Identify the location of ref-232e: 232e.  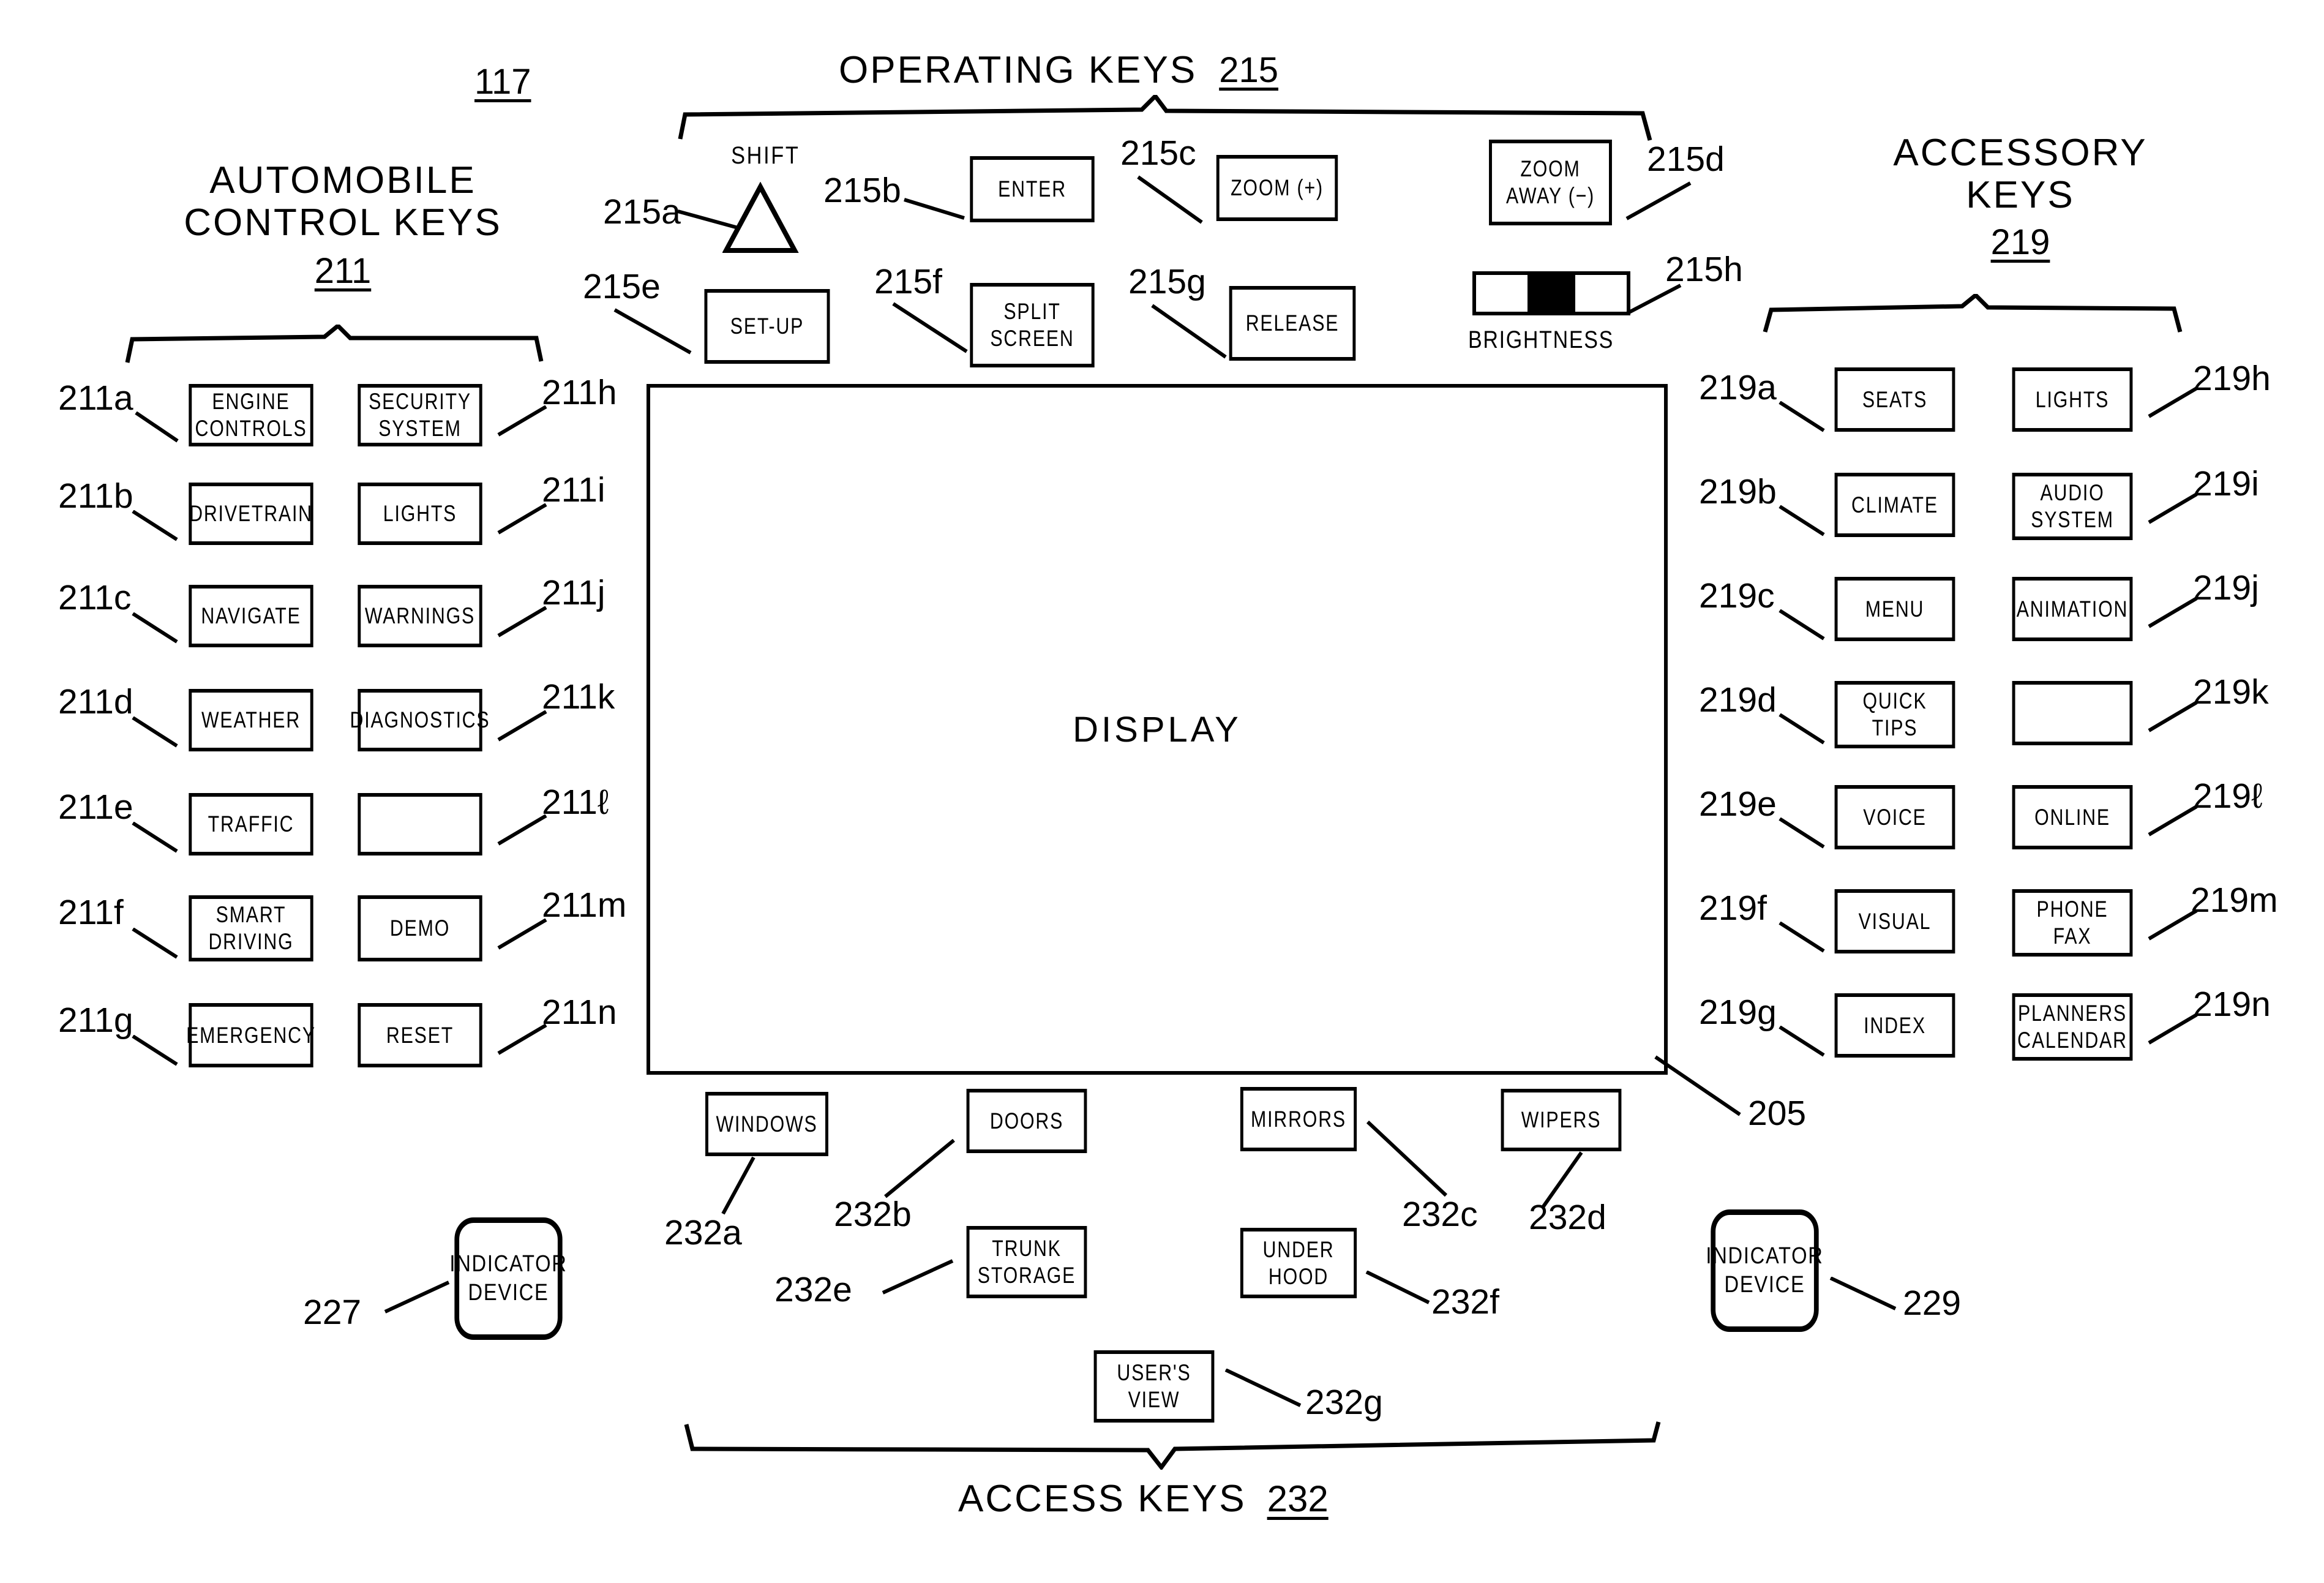
(813, 1289).